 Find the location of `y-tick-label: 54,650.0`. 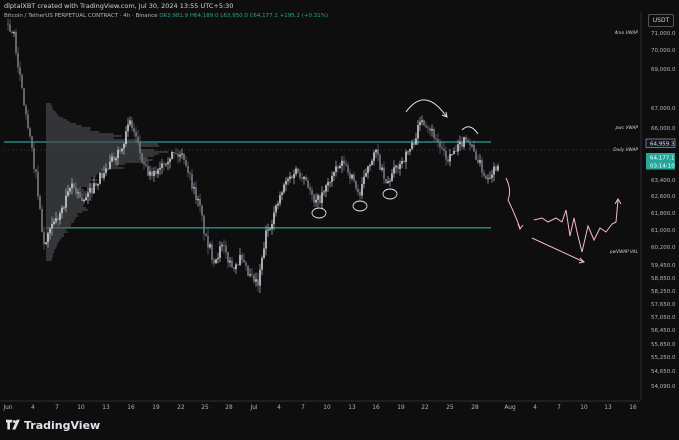

y-tick-label: 54,650.0 is located at coordinates (663, 372).